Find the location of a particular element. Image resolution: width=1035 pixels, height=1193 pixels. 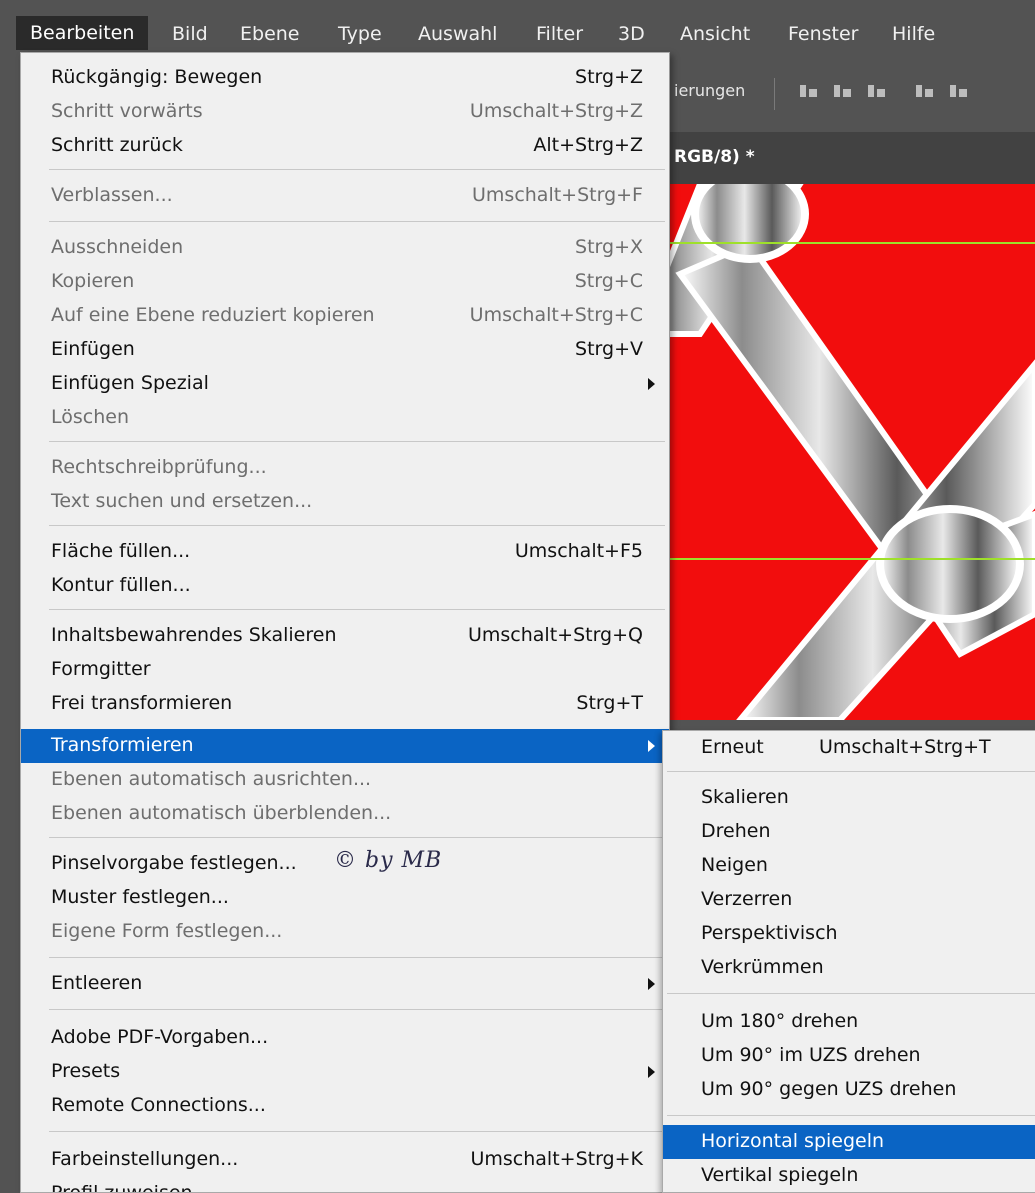

submenu-item-distort: Verzerren is located at coordinates (849, 900).